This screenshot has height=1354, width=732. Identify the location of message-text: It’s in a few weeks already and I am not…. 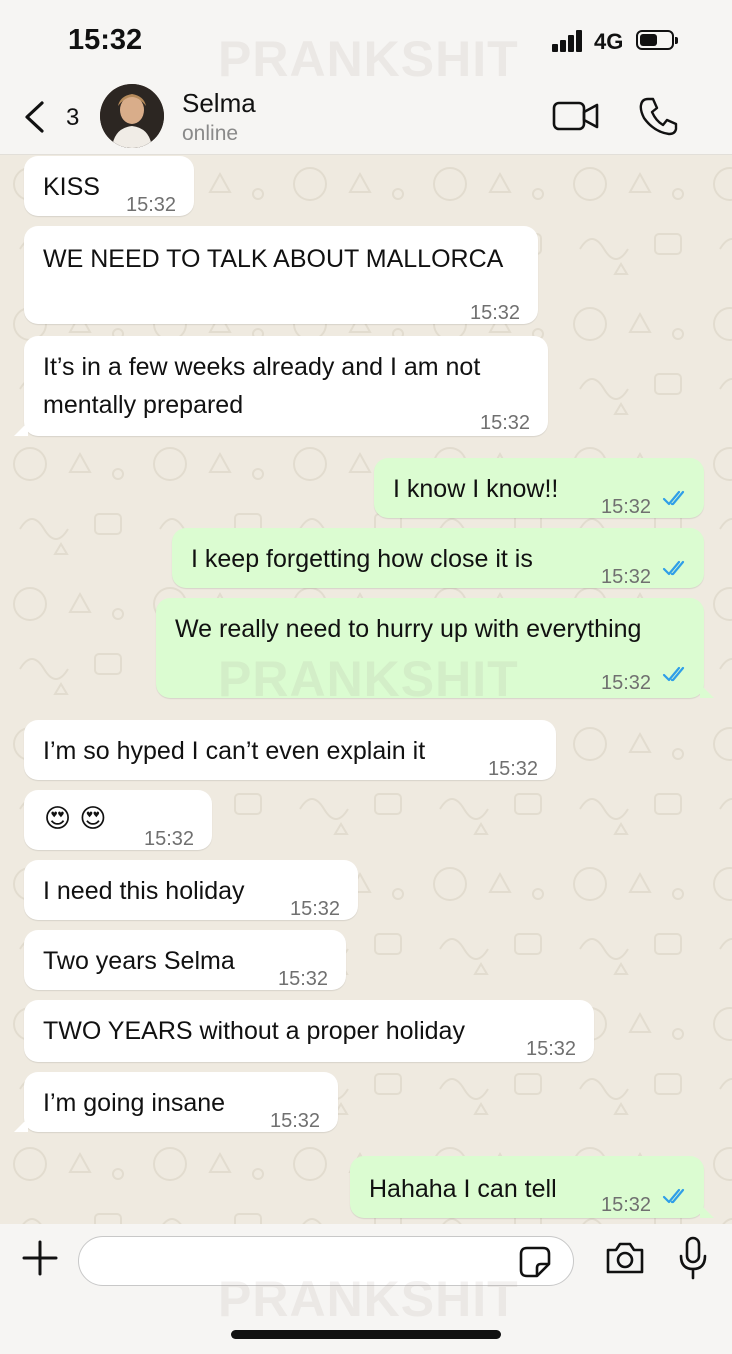
(262, 386).